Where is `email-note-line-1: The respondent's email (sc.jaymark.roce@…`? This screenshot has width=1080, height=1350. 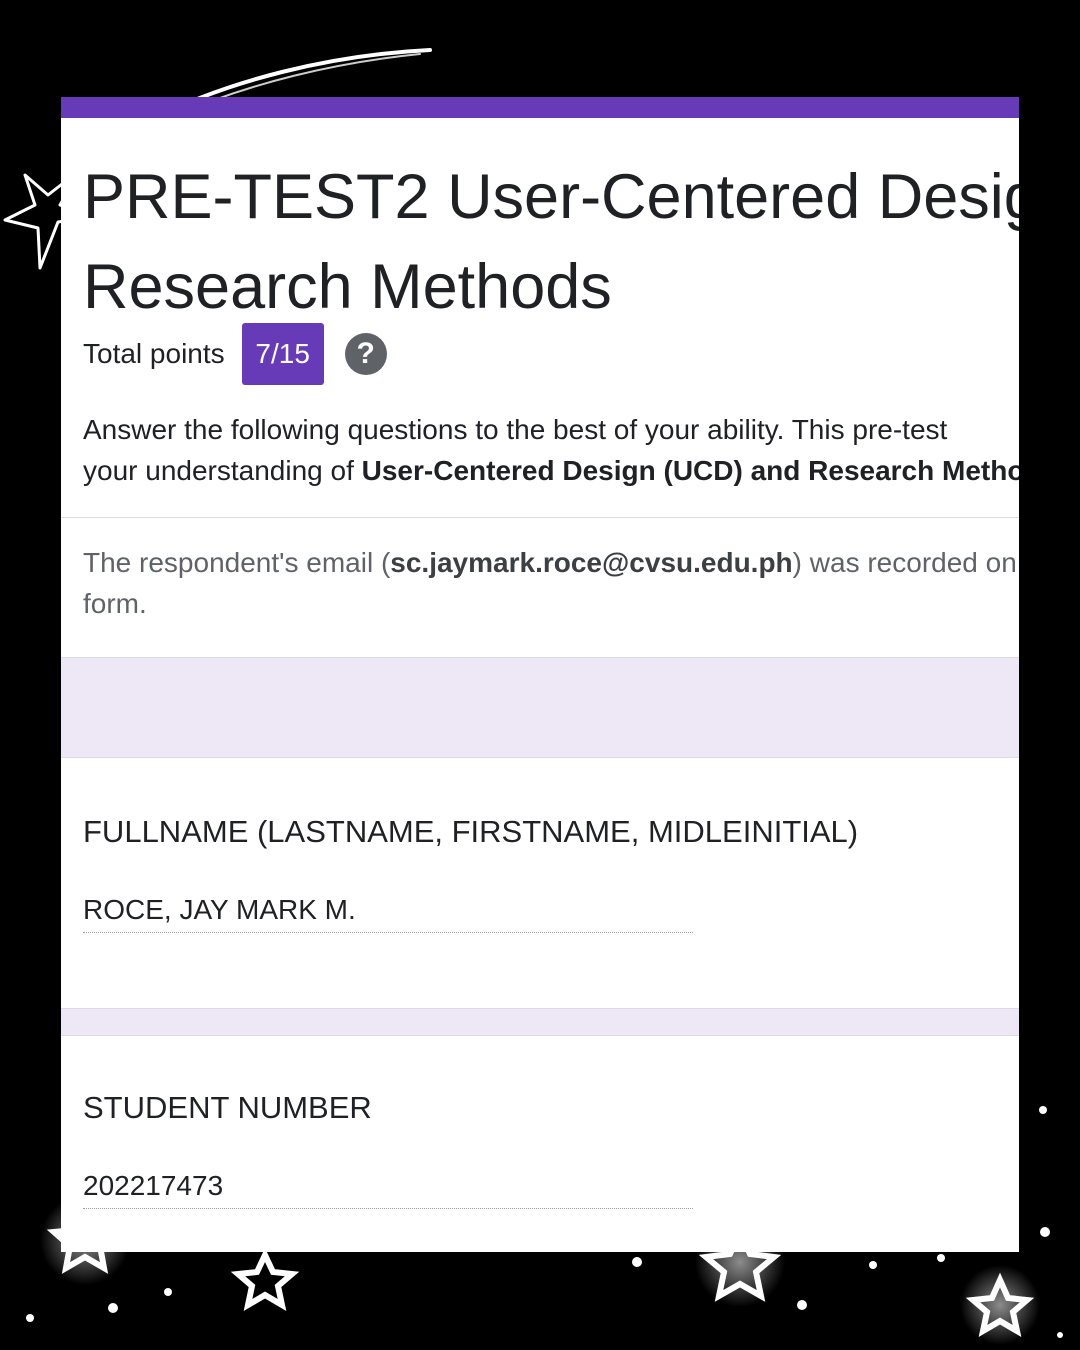 email-note-line-1: The respondent's email (sc.jaymark.roce@… is located at coordinates (551, 562).